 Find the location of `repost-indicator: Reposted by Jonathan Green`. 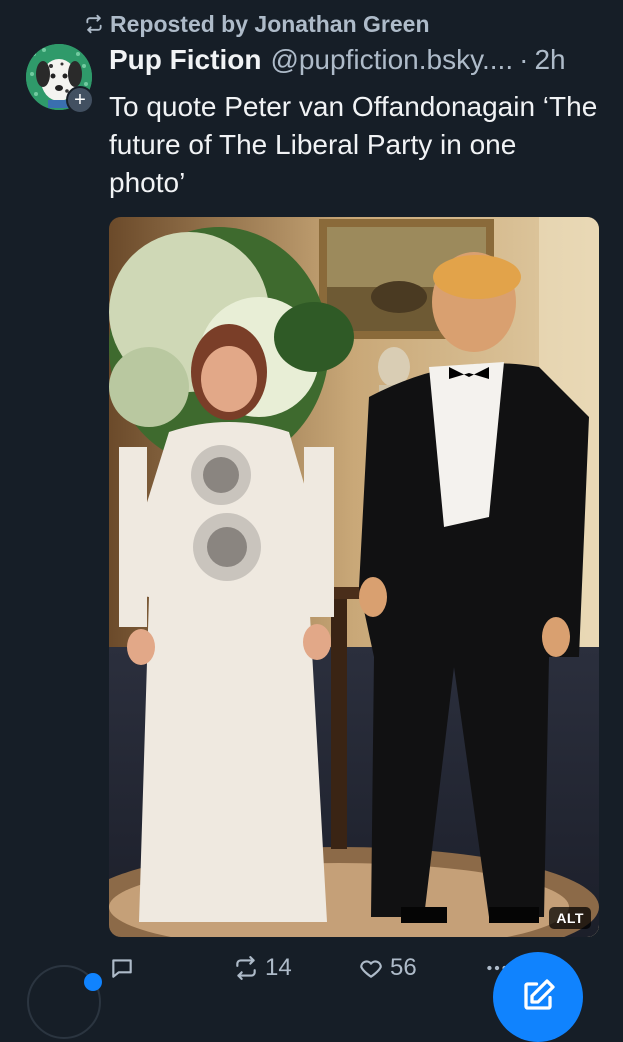

repost-indicator: Reposted by Jonathan Green is located at coordinates (257, 24).